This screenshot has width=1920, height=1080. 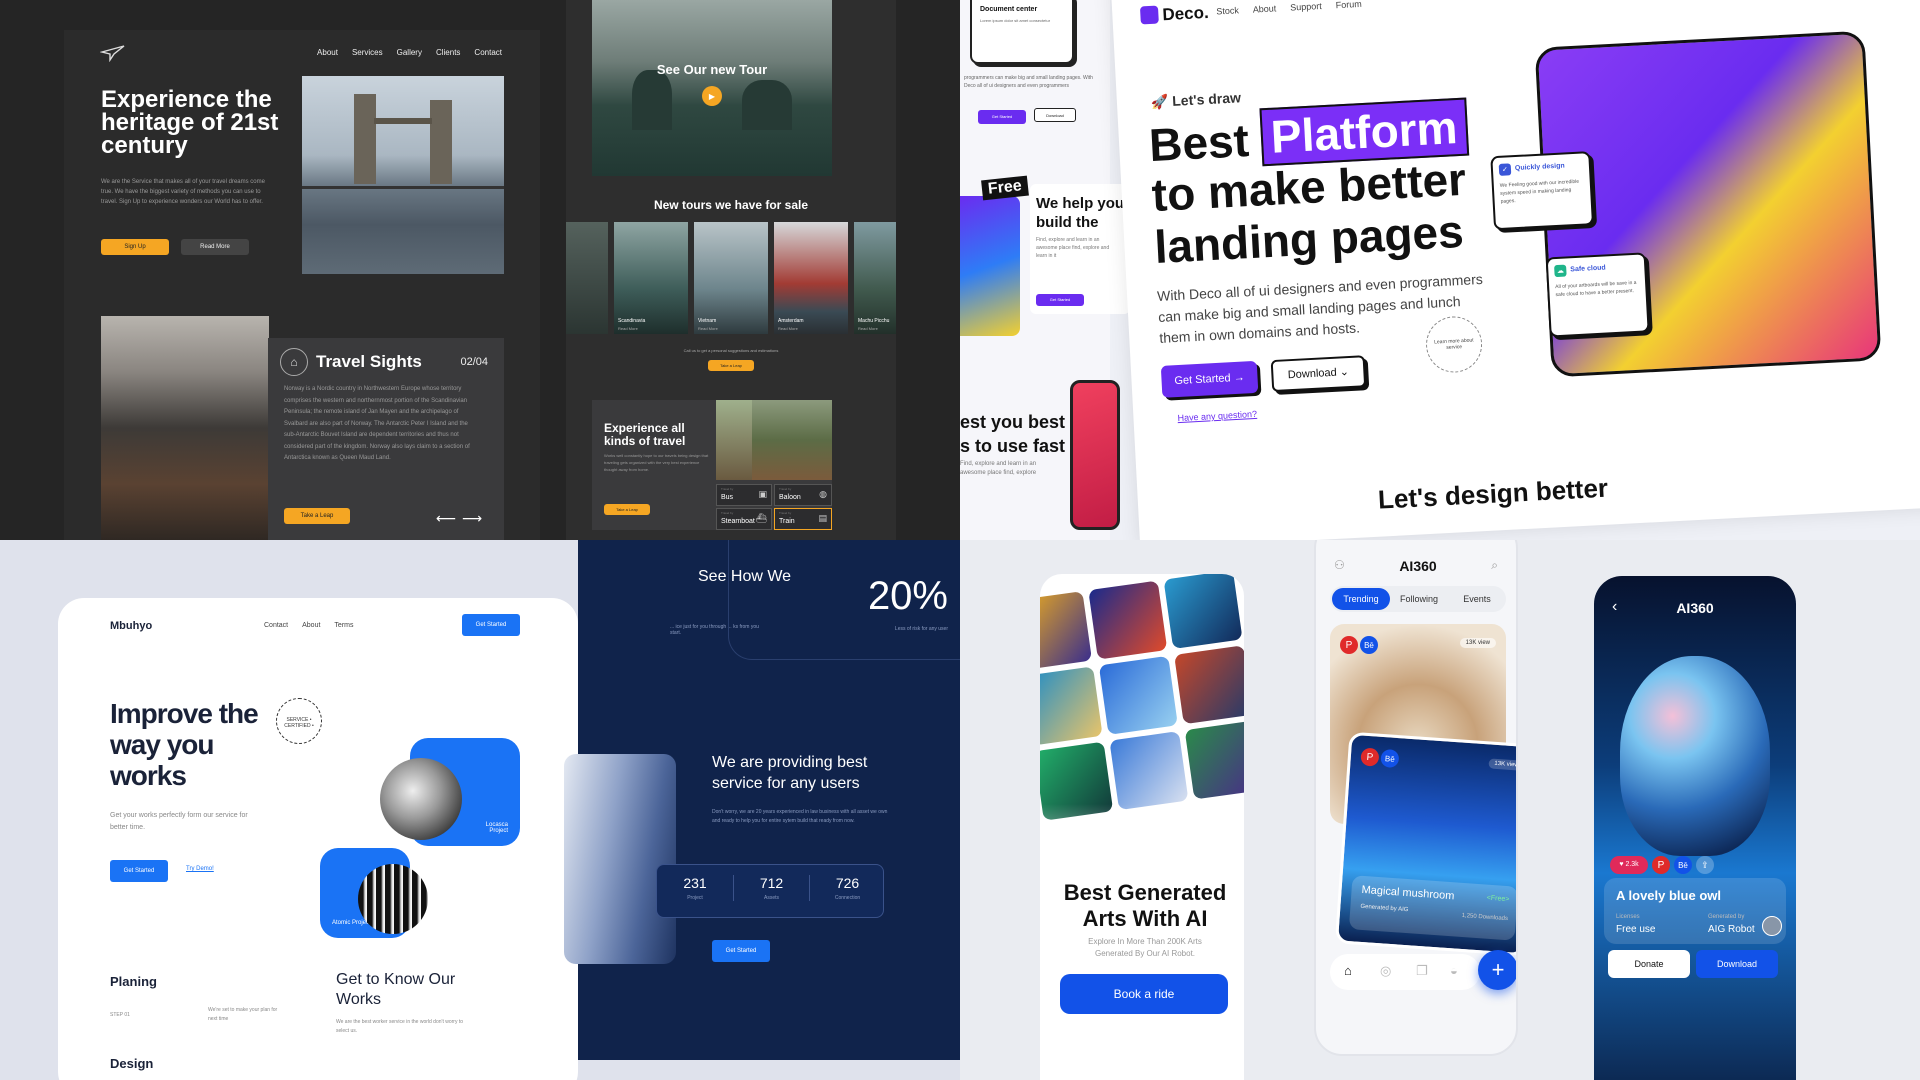 I want to click on add-button: +, so click(x=1497, y=970).